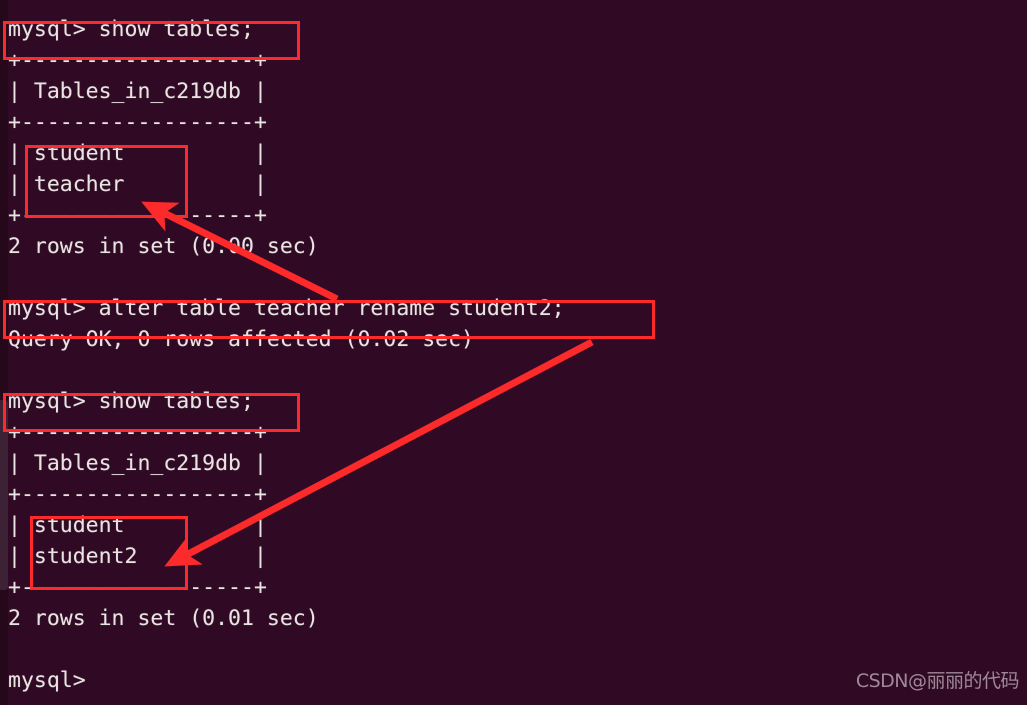 The height and width of the screenshot is (705, 1027). I want to click on terminal-line: | student2 |, so click(137, 556).